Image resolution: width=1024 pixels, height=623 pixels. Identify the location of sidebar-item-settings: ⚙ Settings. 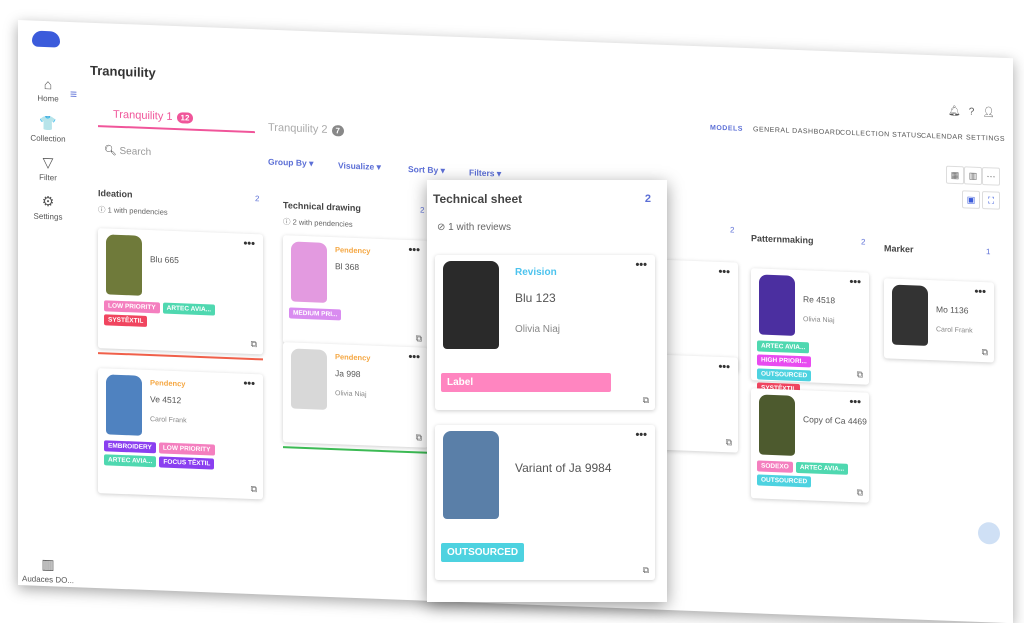
(48, 207).